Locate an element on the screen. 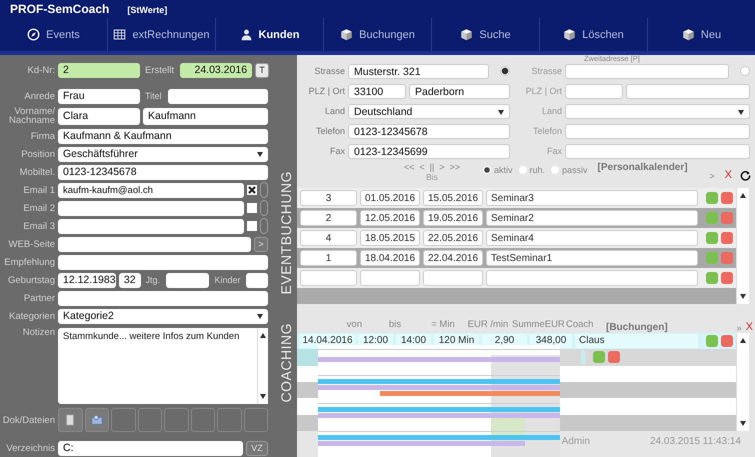 The image size is (755, 457). section-label: COACHING is located at coordinates (286, 362).